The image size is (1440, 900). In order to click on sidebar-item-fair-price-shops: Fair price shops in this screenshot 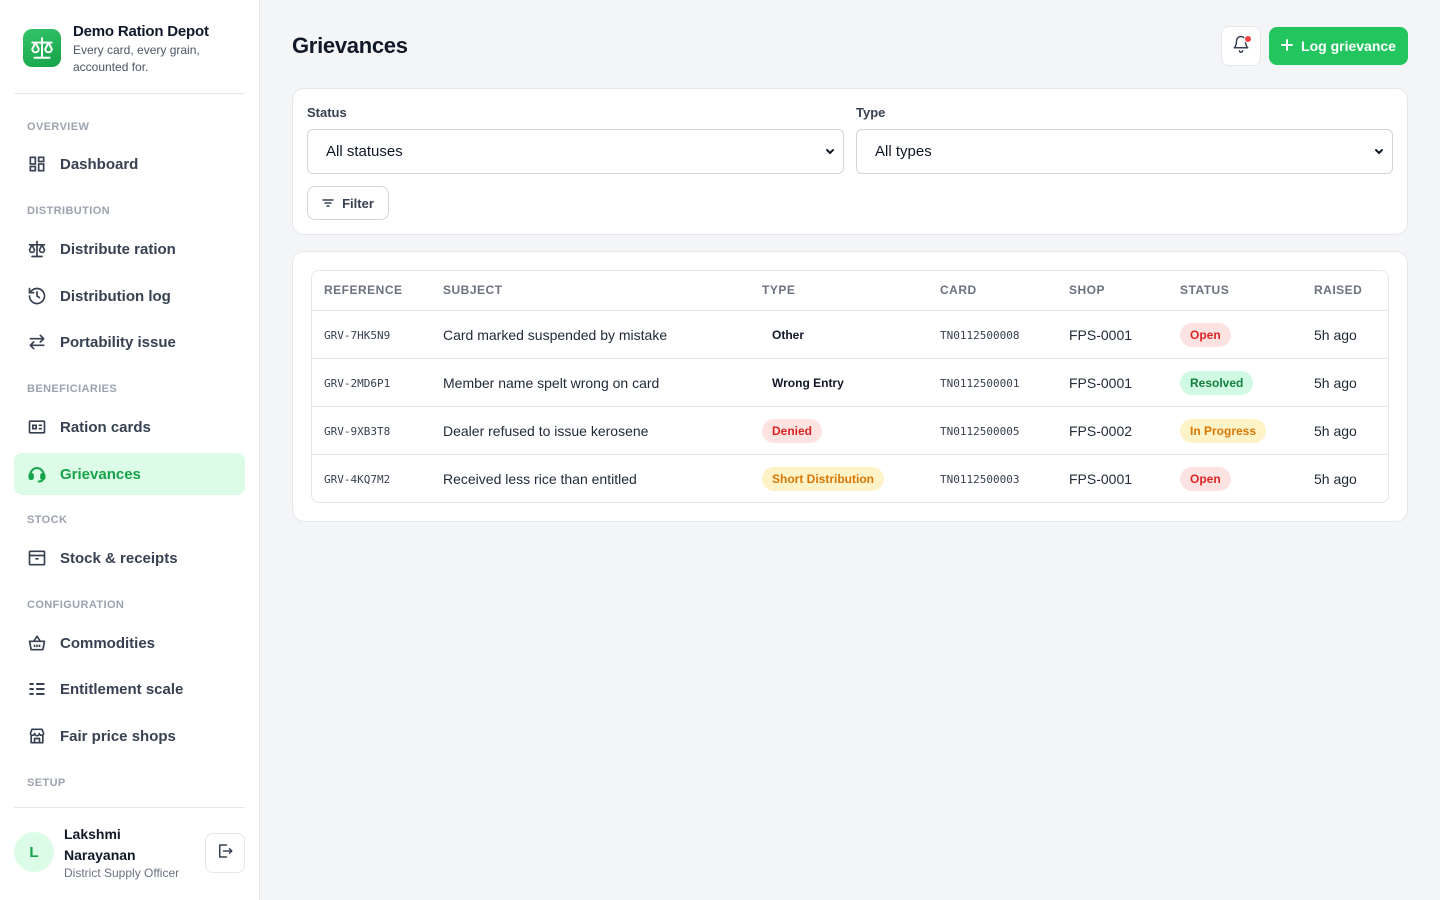, I will do `click(129, 736)`.